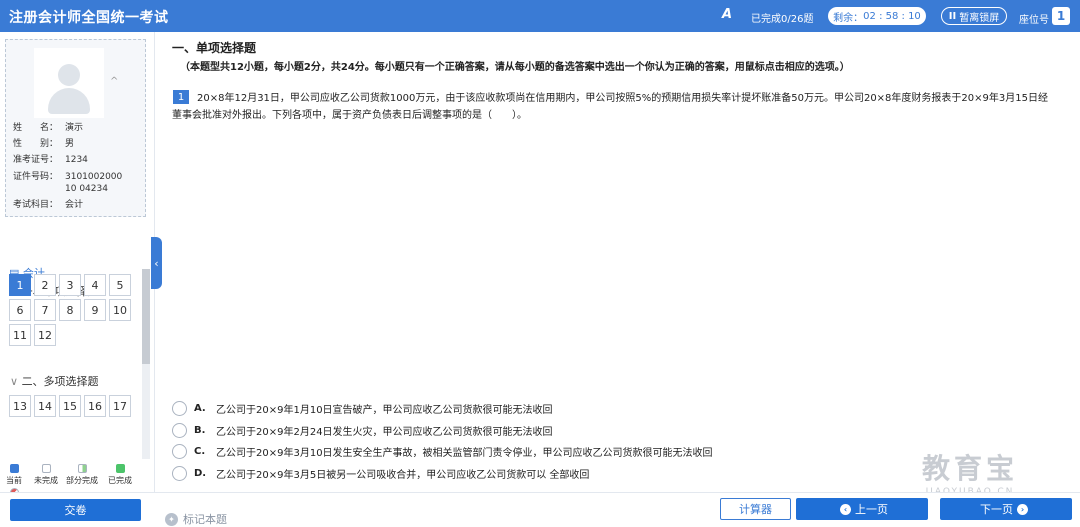  I want to click on legend-current: 当前, so click(14, 475).